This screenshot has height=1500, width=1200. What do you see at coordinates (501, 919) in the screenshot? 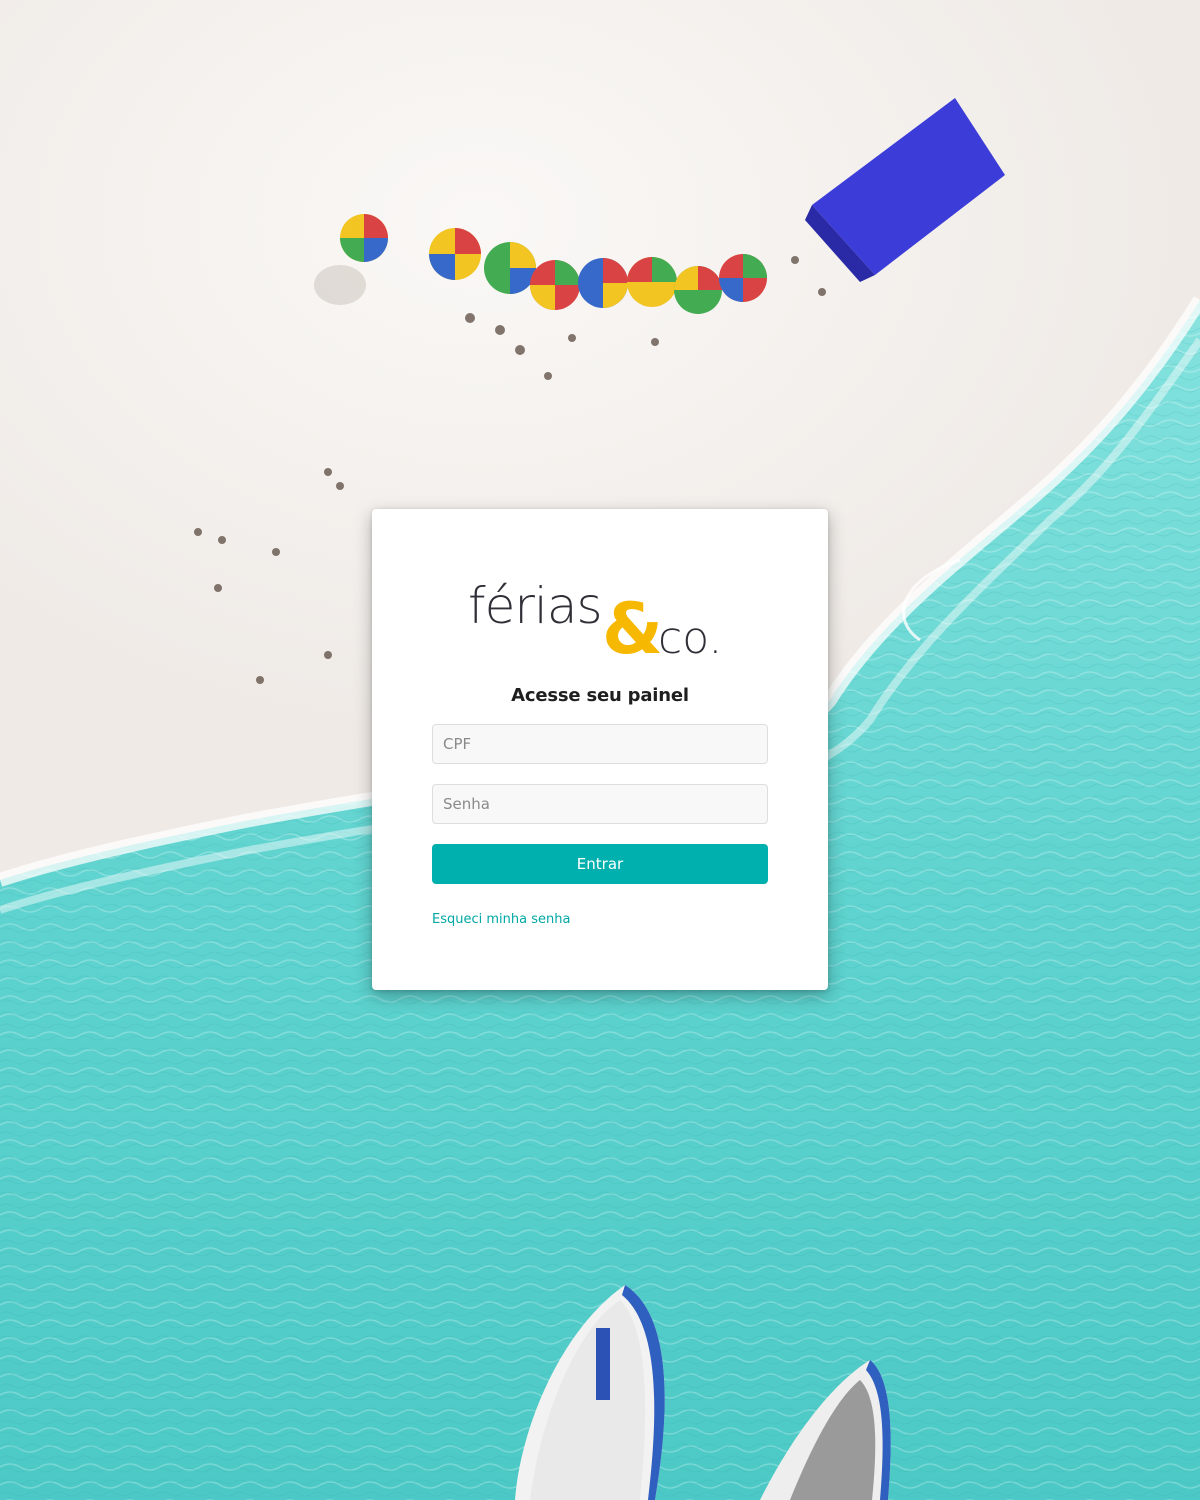
I see `forgot-password-link: Esqueci minha senha` at bounding box center [501, 919].